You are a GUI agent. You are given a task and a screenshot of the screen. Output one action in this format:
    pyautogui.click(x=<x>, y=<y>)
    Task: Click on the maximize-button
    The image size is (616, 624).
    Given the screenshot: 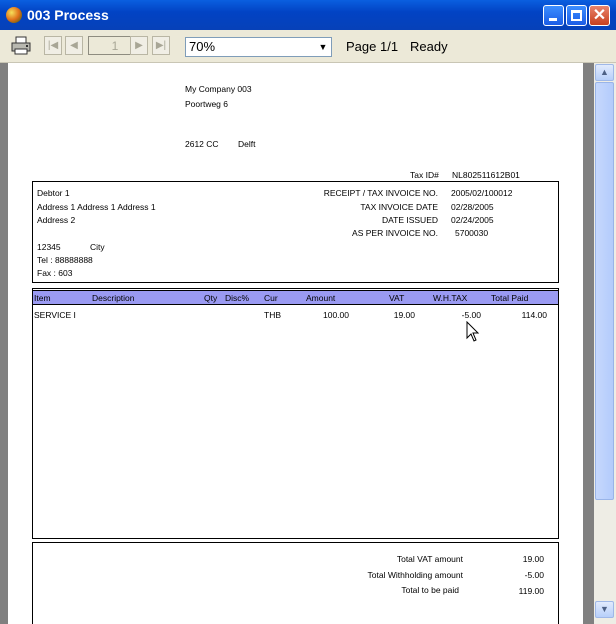 What is the action you would take?
    pyautogui.click(x=576, y=15)
    